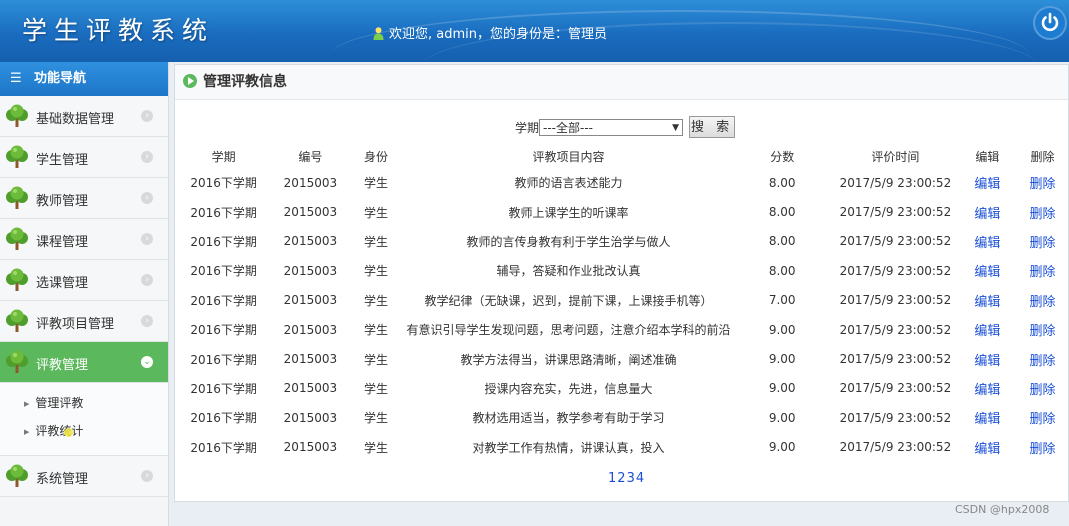 This screenshot has height=526, width=1069. What do you see at coordinates (68, 432) in the screenshot?
I see `cursor-highlight` at bounding box center [68, 432].